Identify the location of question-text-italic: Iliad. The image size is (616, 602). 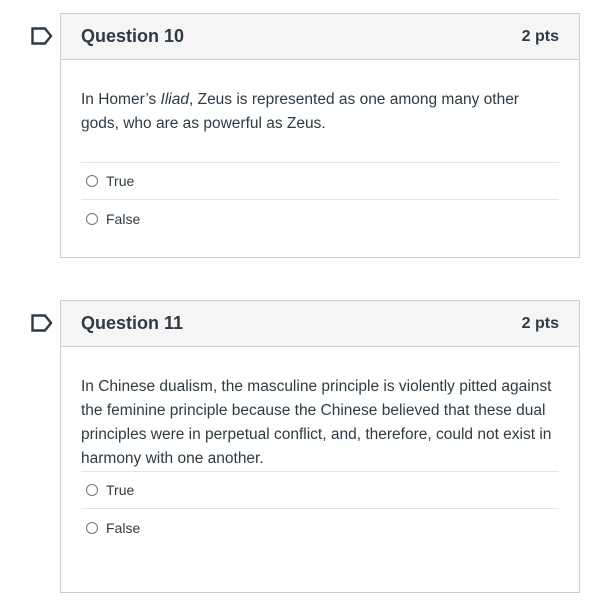
(174, 99).